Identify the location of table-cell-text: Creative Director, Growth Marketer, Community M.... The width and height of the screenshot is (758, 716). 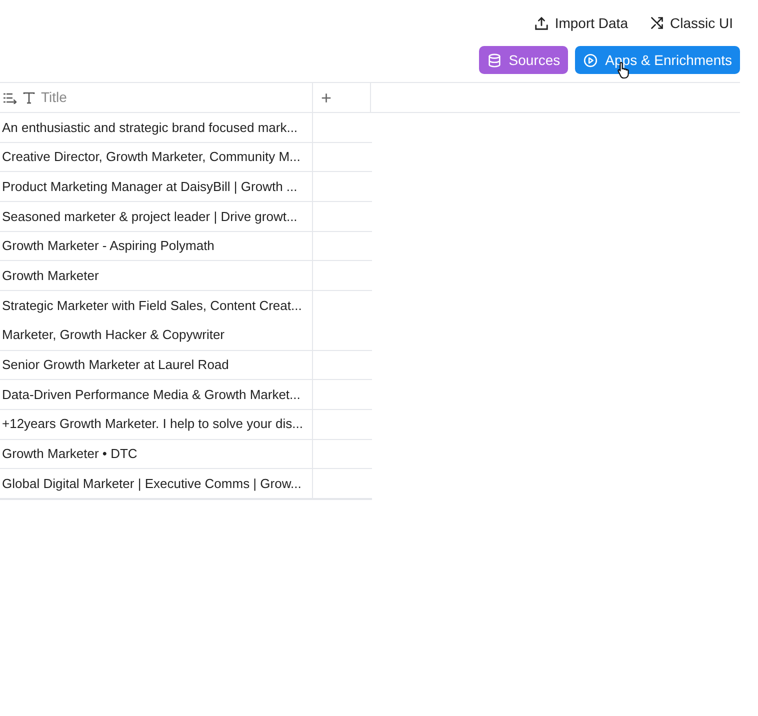
(151, 157).